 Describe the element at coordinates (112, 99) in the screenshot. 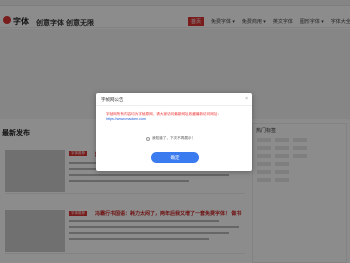

I see `dialog-title: 字帧网公告` at that location.